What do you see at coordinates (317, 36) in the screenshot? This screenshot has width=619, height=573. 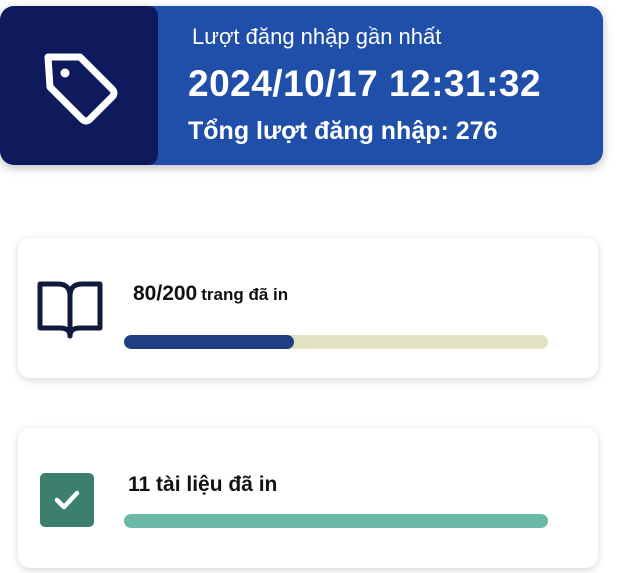 I see `last-login-title: Lượt đăng nhập gần nhất` at bounding box center [317, 36].